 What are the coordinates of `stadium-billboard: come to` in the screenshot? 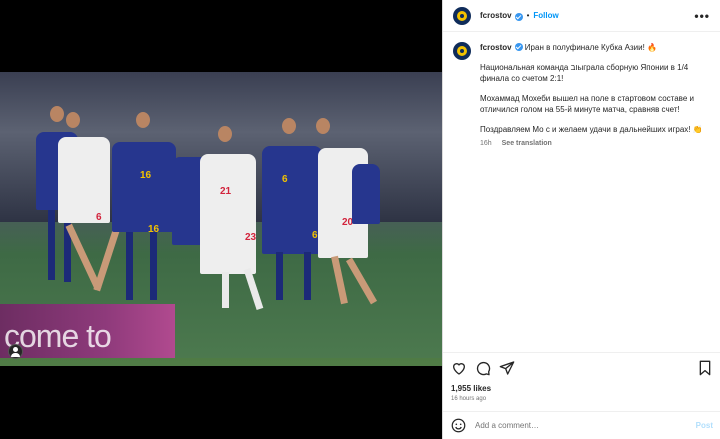 It's located at (87, 333).